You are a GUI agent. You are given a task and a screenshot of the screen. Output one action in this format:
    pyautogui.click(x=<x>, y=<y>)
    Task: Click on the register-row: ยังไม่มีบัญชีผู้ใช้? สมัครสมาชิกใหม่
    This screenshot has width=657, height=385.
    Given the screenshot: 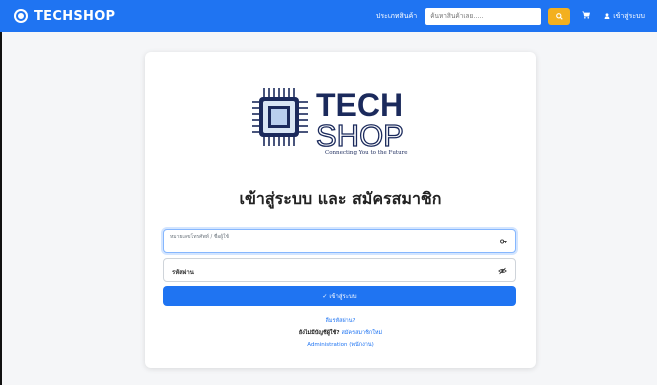 What is the action you would take?
    pyautogui.click(x=340, y=333)
    